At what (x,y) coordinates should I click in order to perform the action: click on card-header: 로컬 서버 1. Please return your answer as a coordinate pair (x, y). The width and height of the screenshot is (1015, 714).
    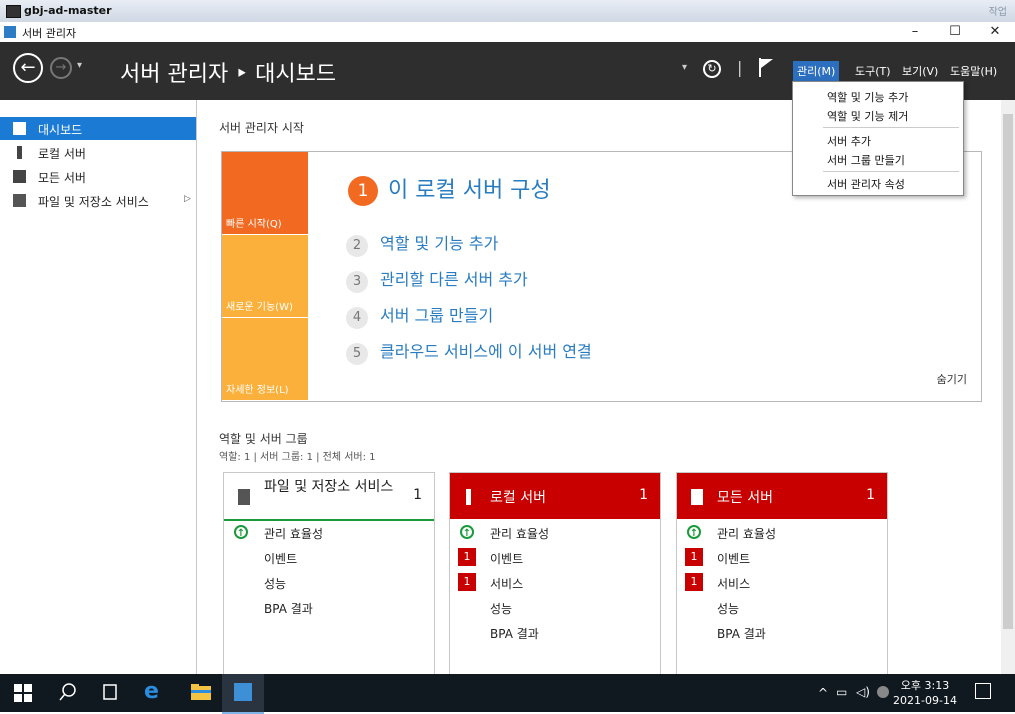
    Looking at the image, I should click on (555, 496).